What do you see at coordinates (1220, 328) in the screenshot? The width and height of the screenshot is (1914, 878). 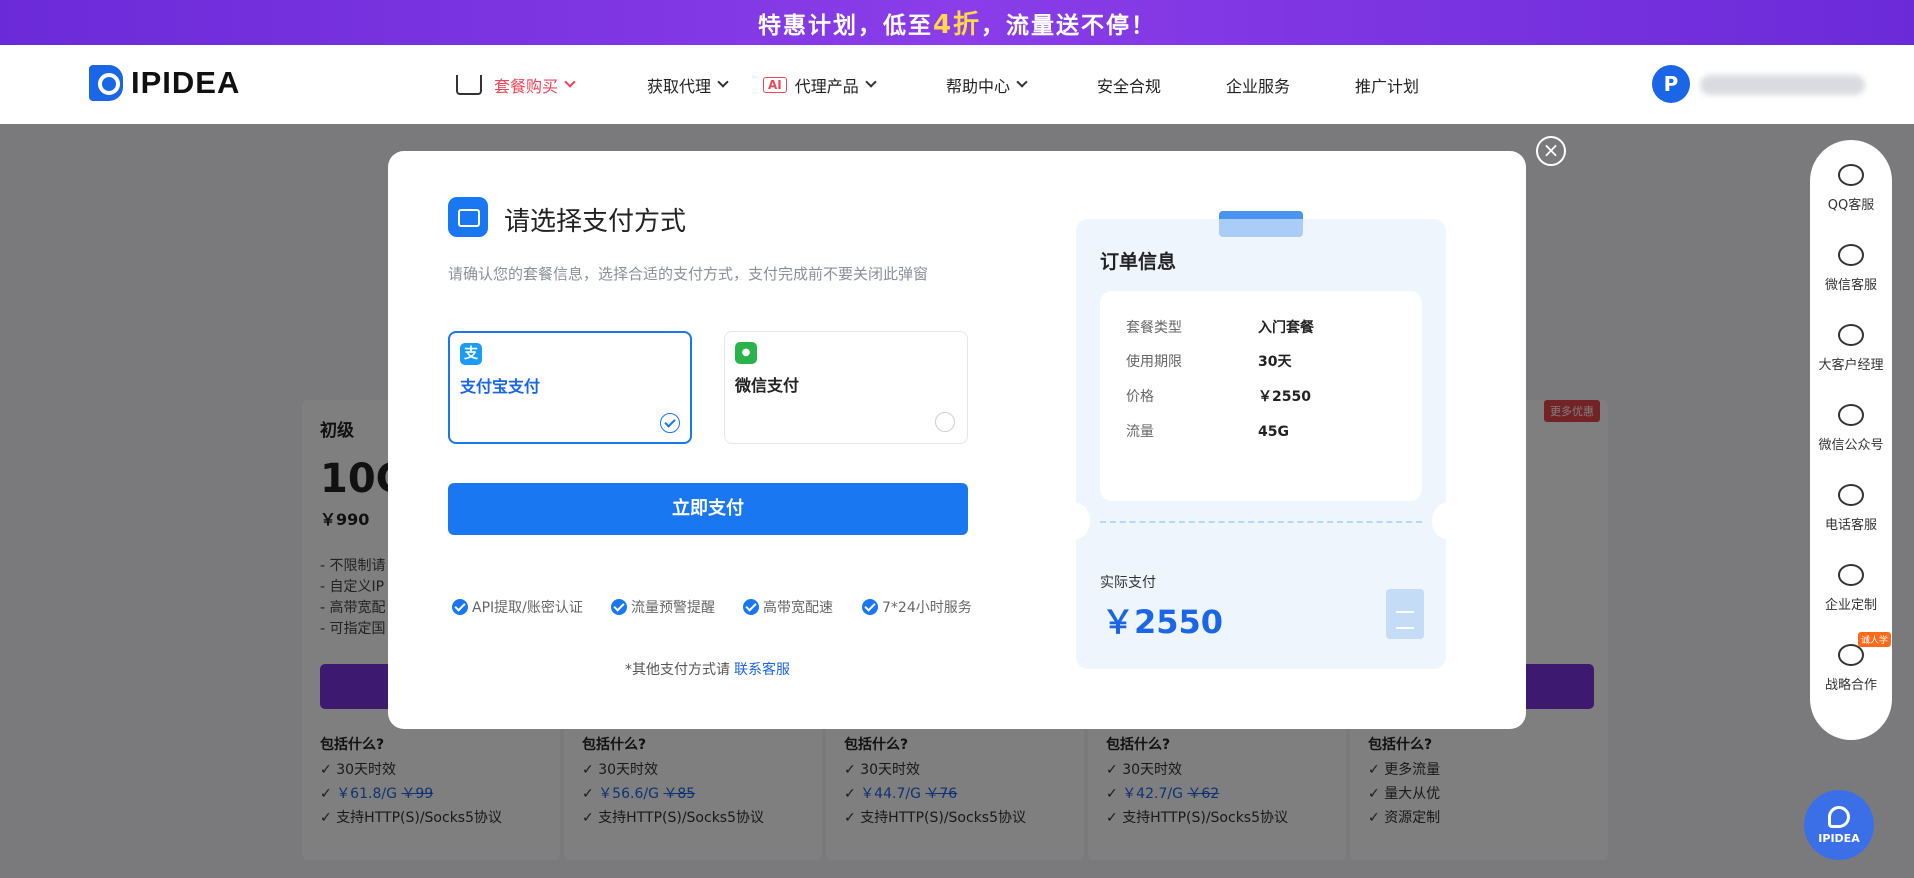 I see `order-row: 套餐类型 入门套餐` at bounding box center [1220, 328].